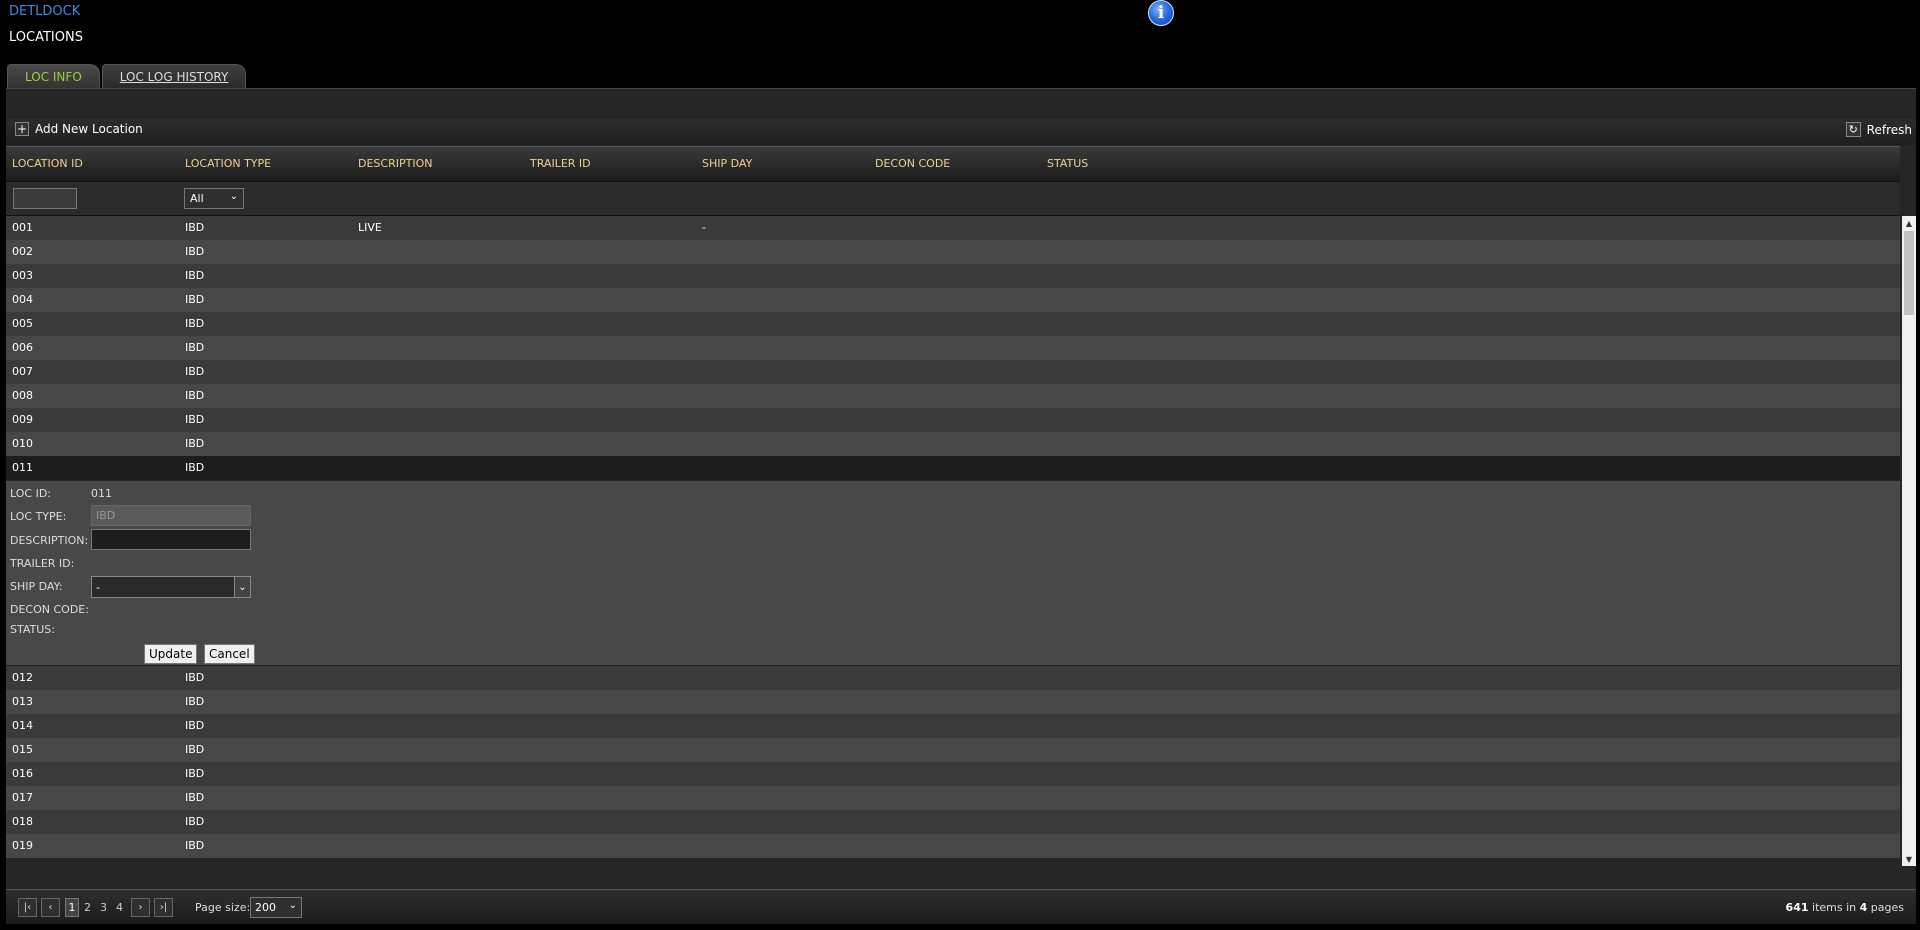 This screenshot has width=1920, height=930. I want to click on cell-ship-day: -, so click(704, 227).